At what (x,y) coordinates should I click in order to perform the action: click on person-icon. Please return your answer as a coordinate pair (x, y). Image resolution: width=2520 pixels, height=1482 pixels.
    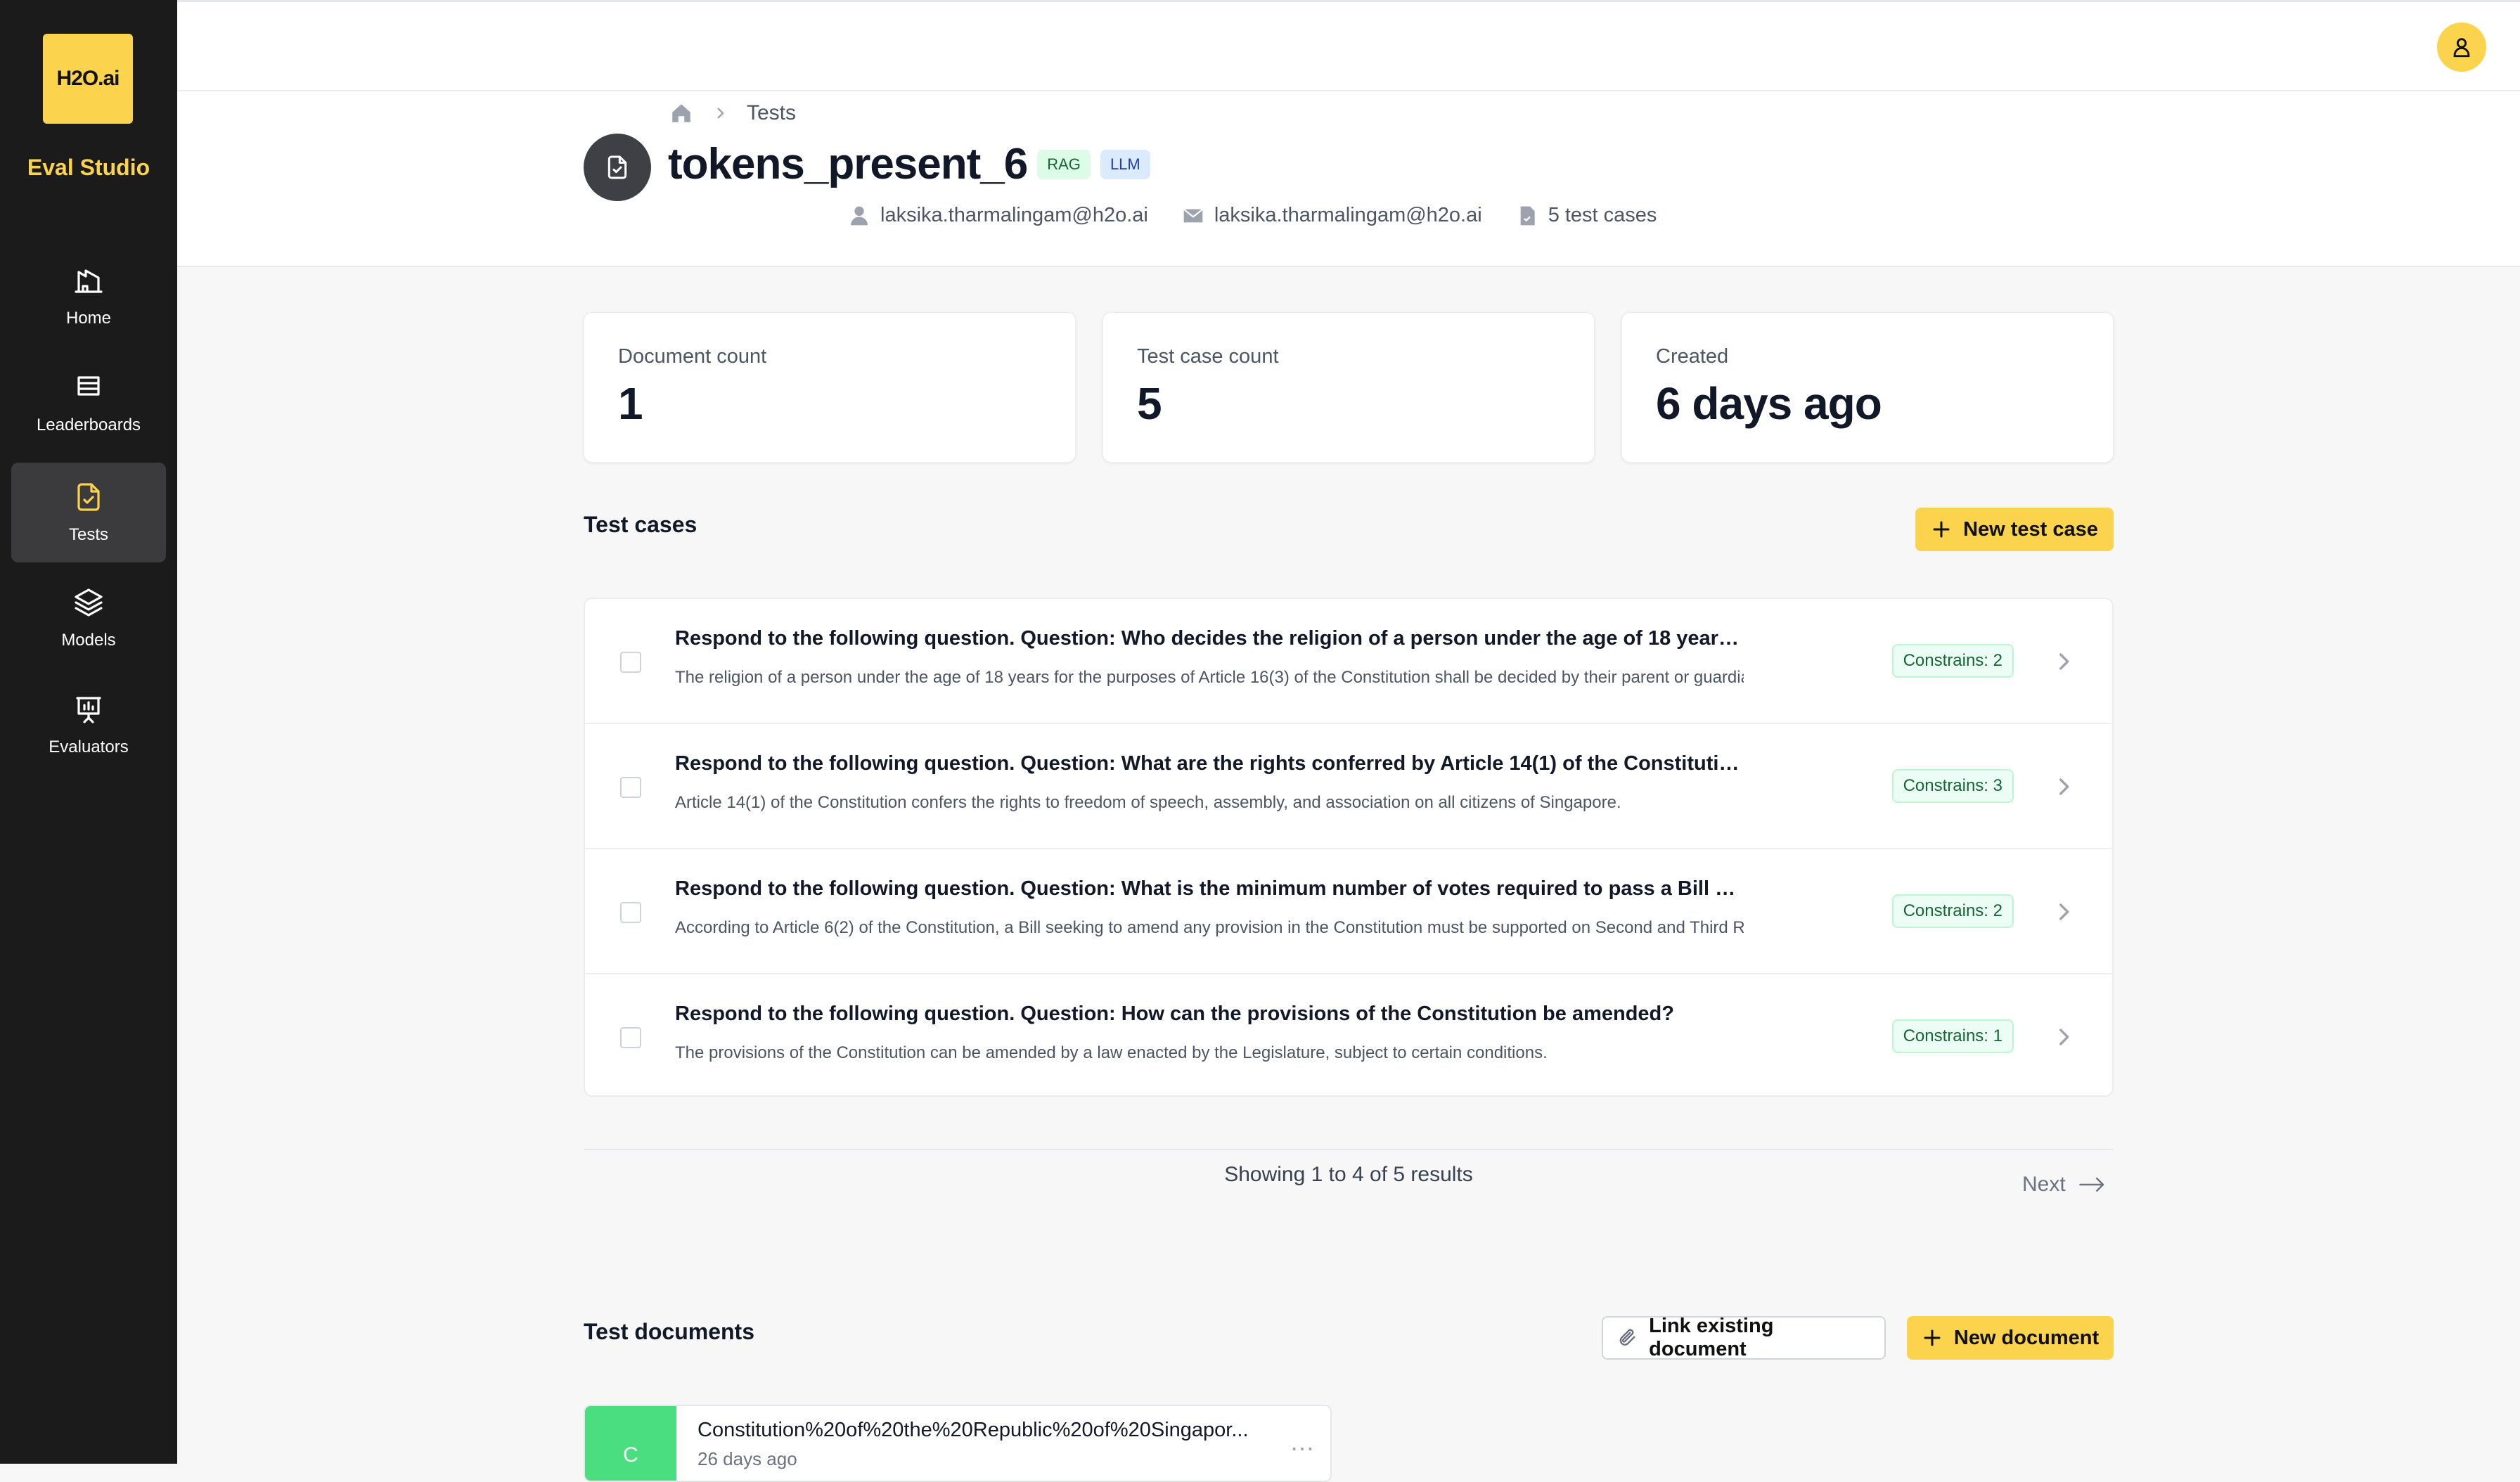
    Looking at the image, I should click on (860, 215).